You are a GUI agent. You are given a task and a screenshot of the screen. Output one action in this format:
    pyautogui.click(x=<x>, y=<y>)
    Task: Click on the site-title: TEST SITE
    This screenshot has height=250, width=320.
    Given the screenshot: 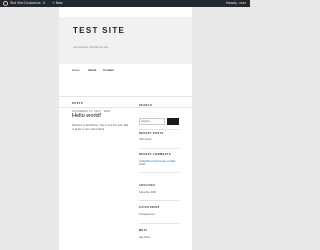 What is the action you would take?
    pyautogui.click(x=99, y=30)
    